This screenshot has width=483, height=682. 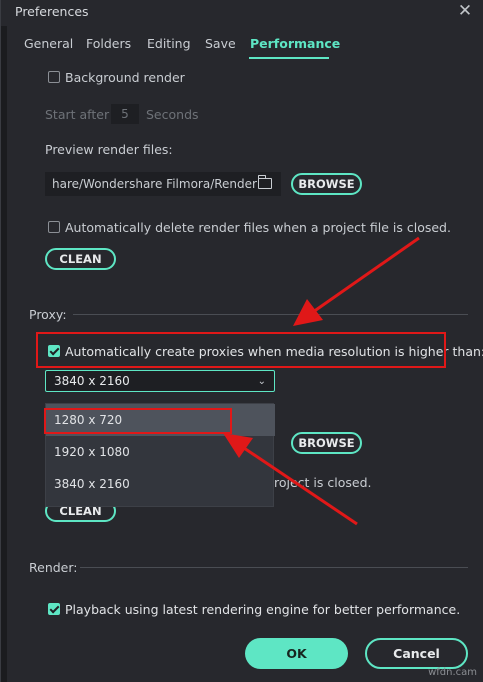 What do you see at coordinates (80, 259) in the screenshot?
I see `clean-button: CLEAN` at bounding box center [80, 259].